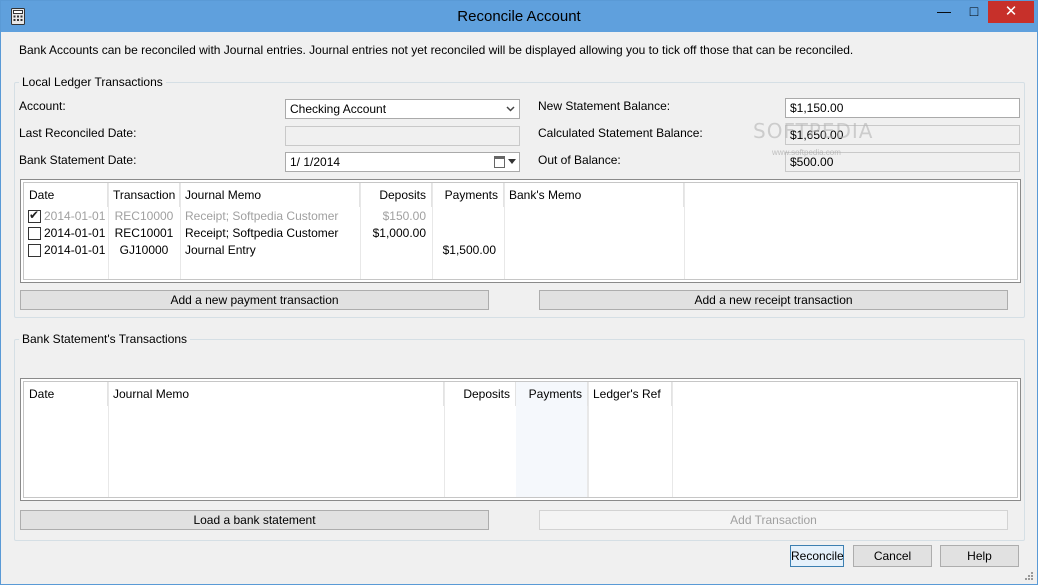 The image size is (1038, 585). What do you see at coordinates (144, 195) in the screenshot?
I see `column-header-transaction: Transaction` at bounding box center [144, 195].